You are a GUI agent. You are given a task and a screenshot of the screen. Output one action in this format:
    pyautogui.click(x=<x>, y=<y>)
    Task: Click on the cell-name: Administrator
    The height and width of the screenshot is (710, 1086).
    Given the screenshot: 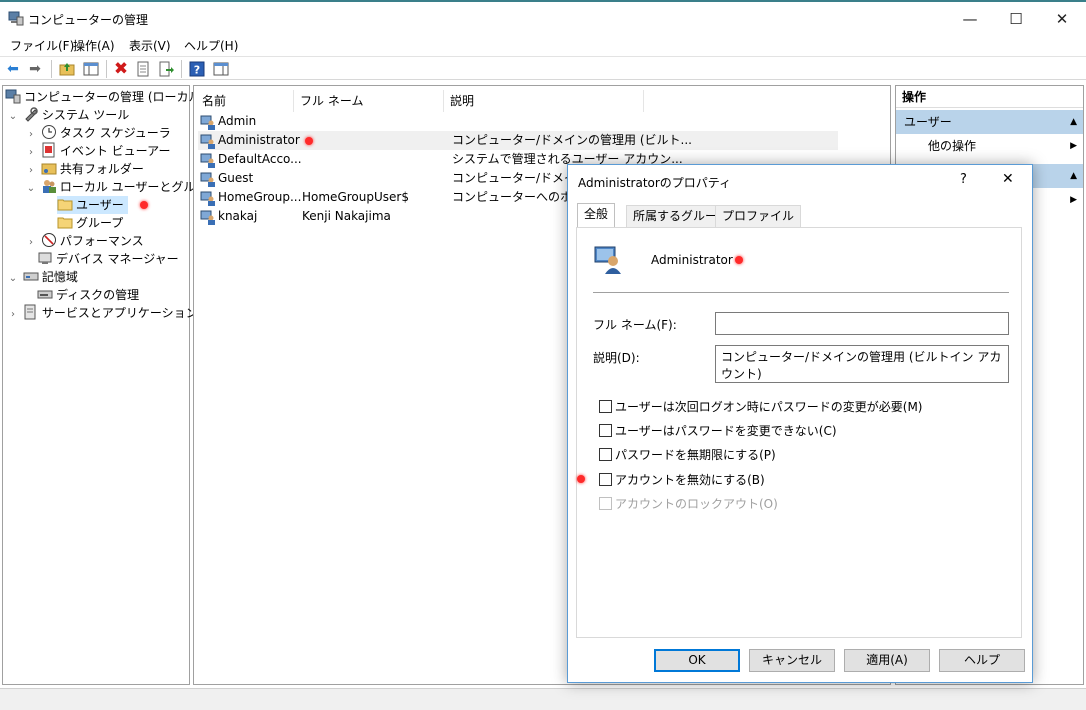 What is the action you would take?
    pyautogui.click(x=259, y=140)
    